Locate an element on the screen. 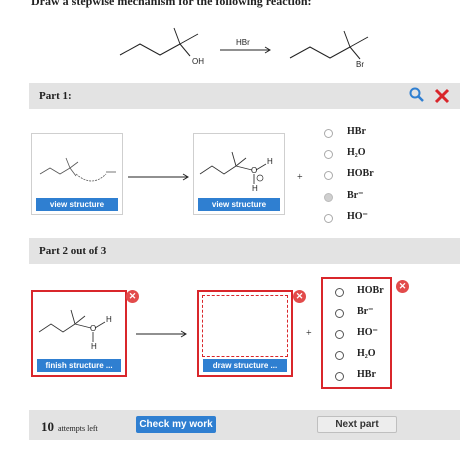  part2-header: Part 2 out of 3 is located at coordinates (244, 251).